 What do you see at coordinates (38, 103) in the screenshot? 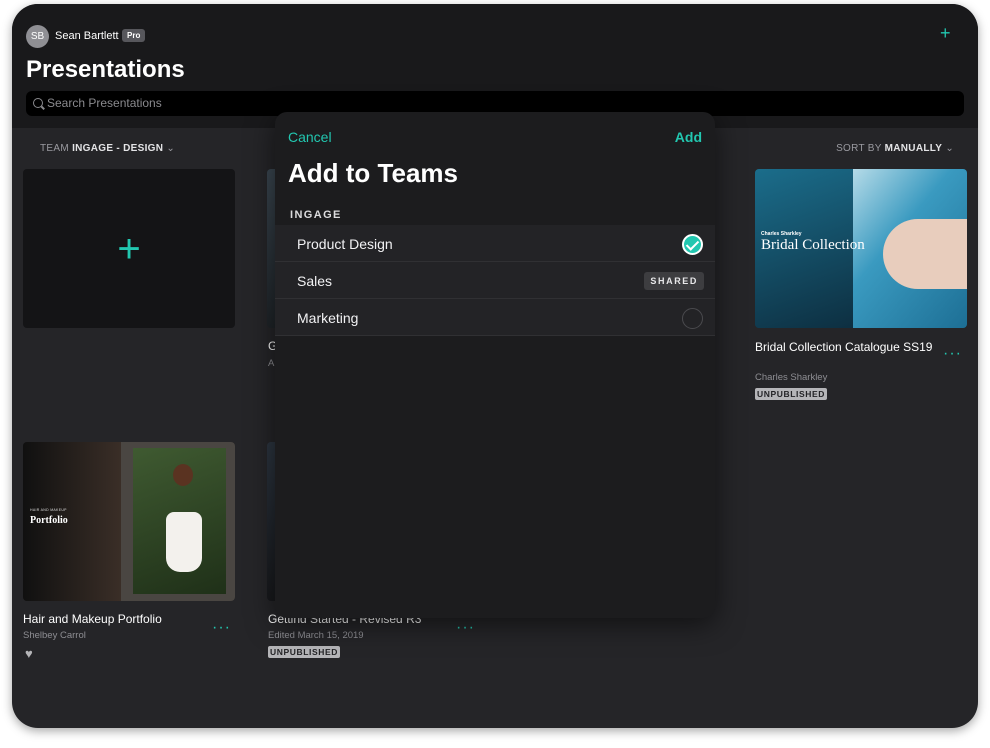
I see `search-icon` at bounding box center [38, 103].